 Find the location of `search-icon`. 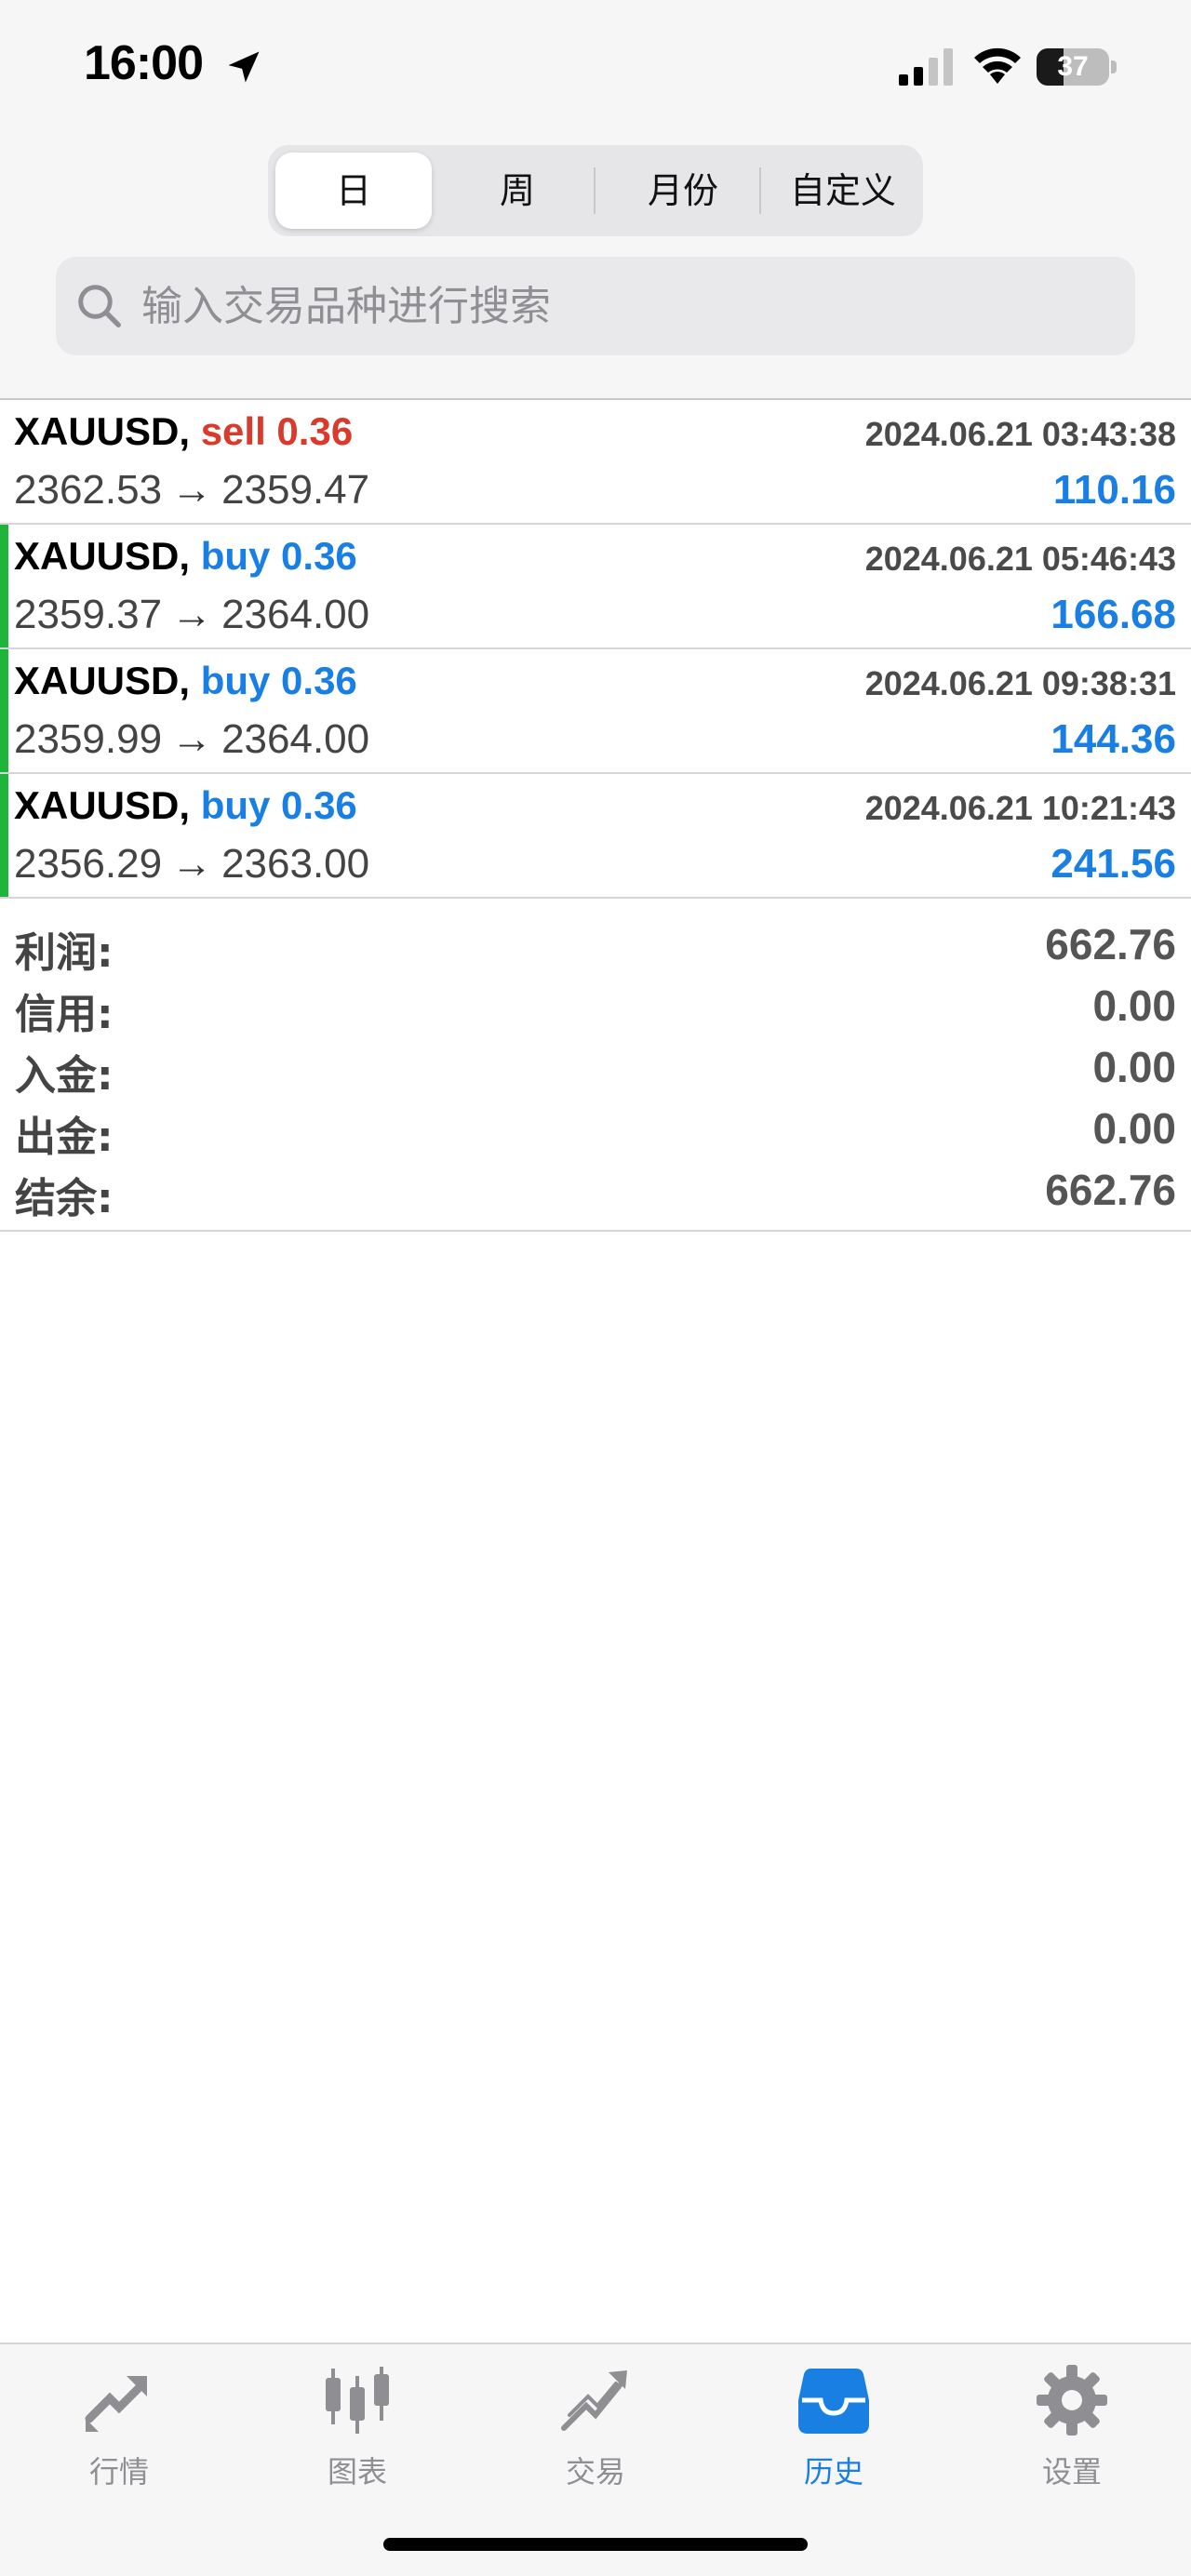

search-icon is located at coordinates (99, 306).